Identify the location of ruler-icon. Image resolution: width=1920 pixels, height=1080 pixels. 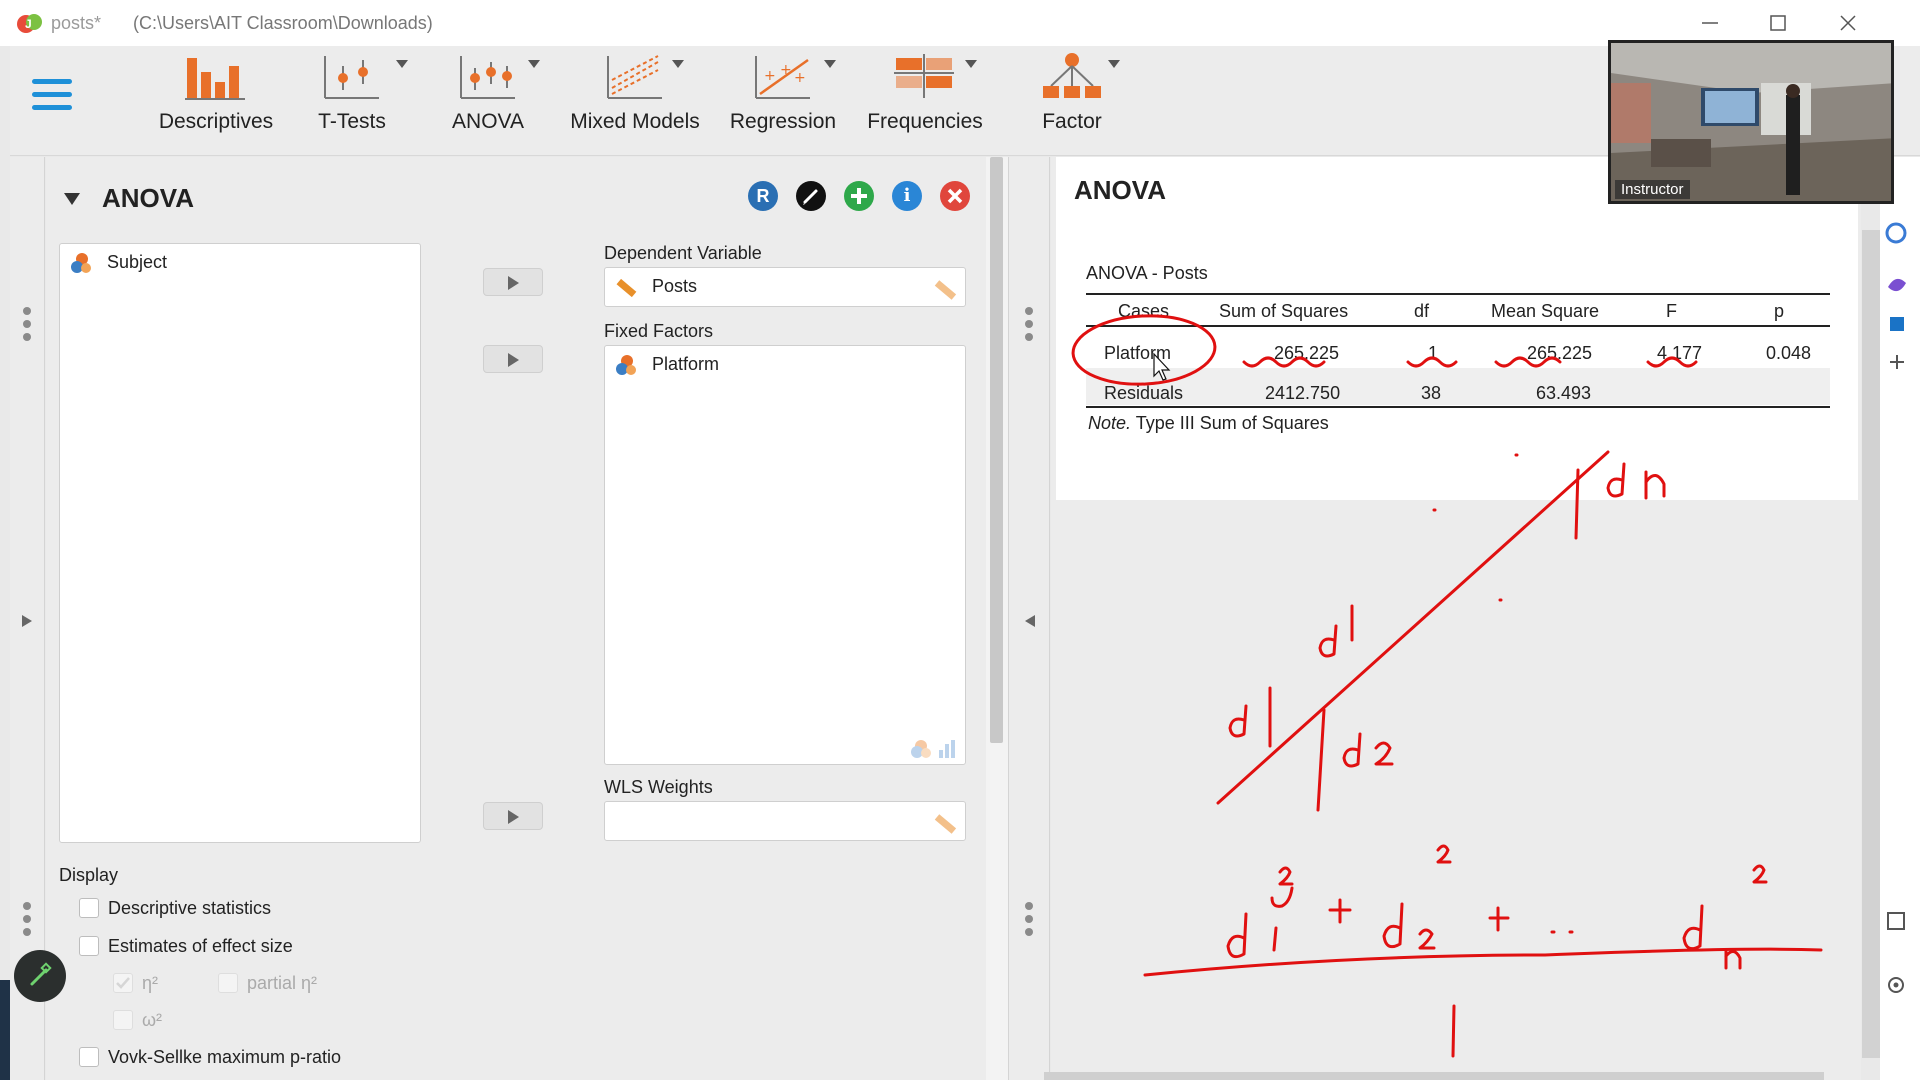
(945, 290).